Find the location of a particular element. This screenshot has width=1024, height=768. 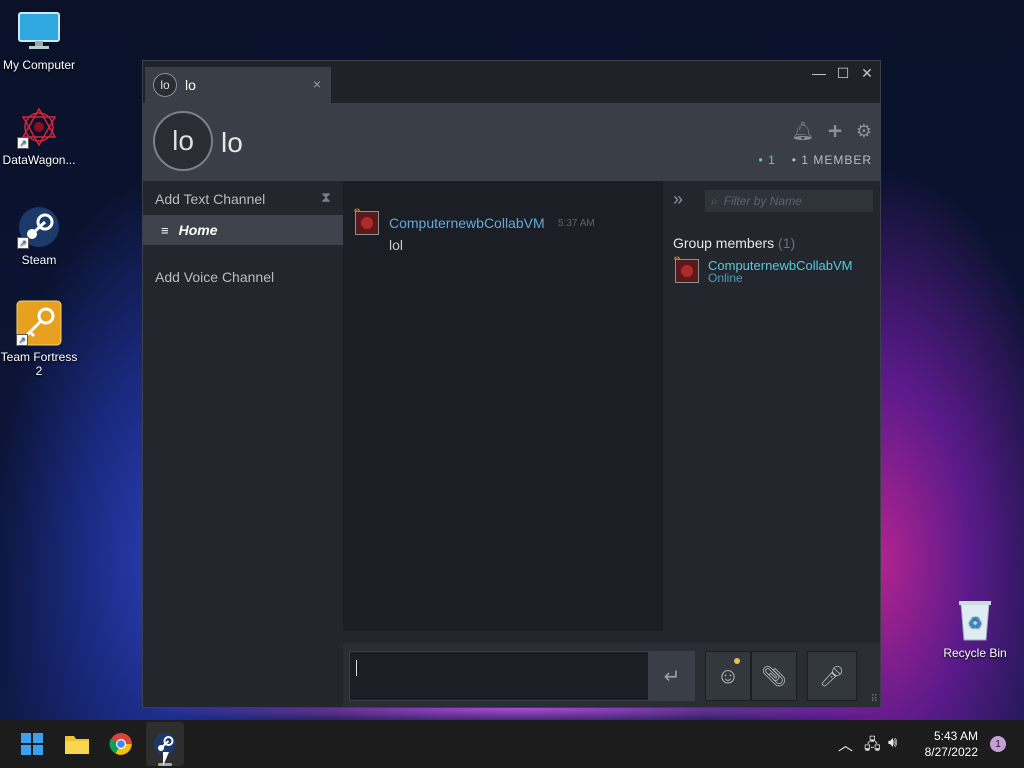

smiley-icon: ☺ is located at coordinates (728, 675).